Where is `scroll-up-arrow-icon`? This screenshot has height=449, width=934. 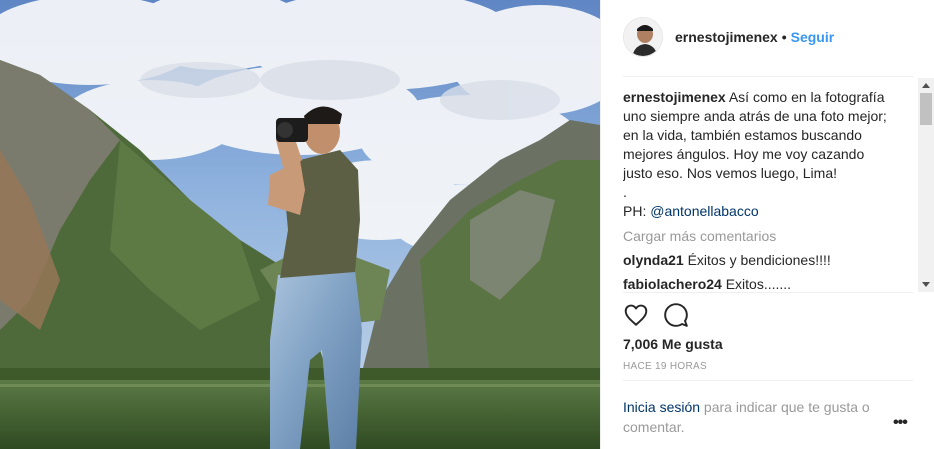
scroll-up-arrow-icon is located at coordinates (926, 85).